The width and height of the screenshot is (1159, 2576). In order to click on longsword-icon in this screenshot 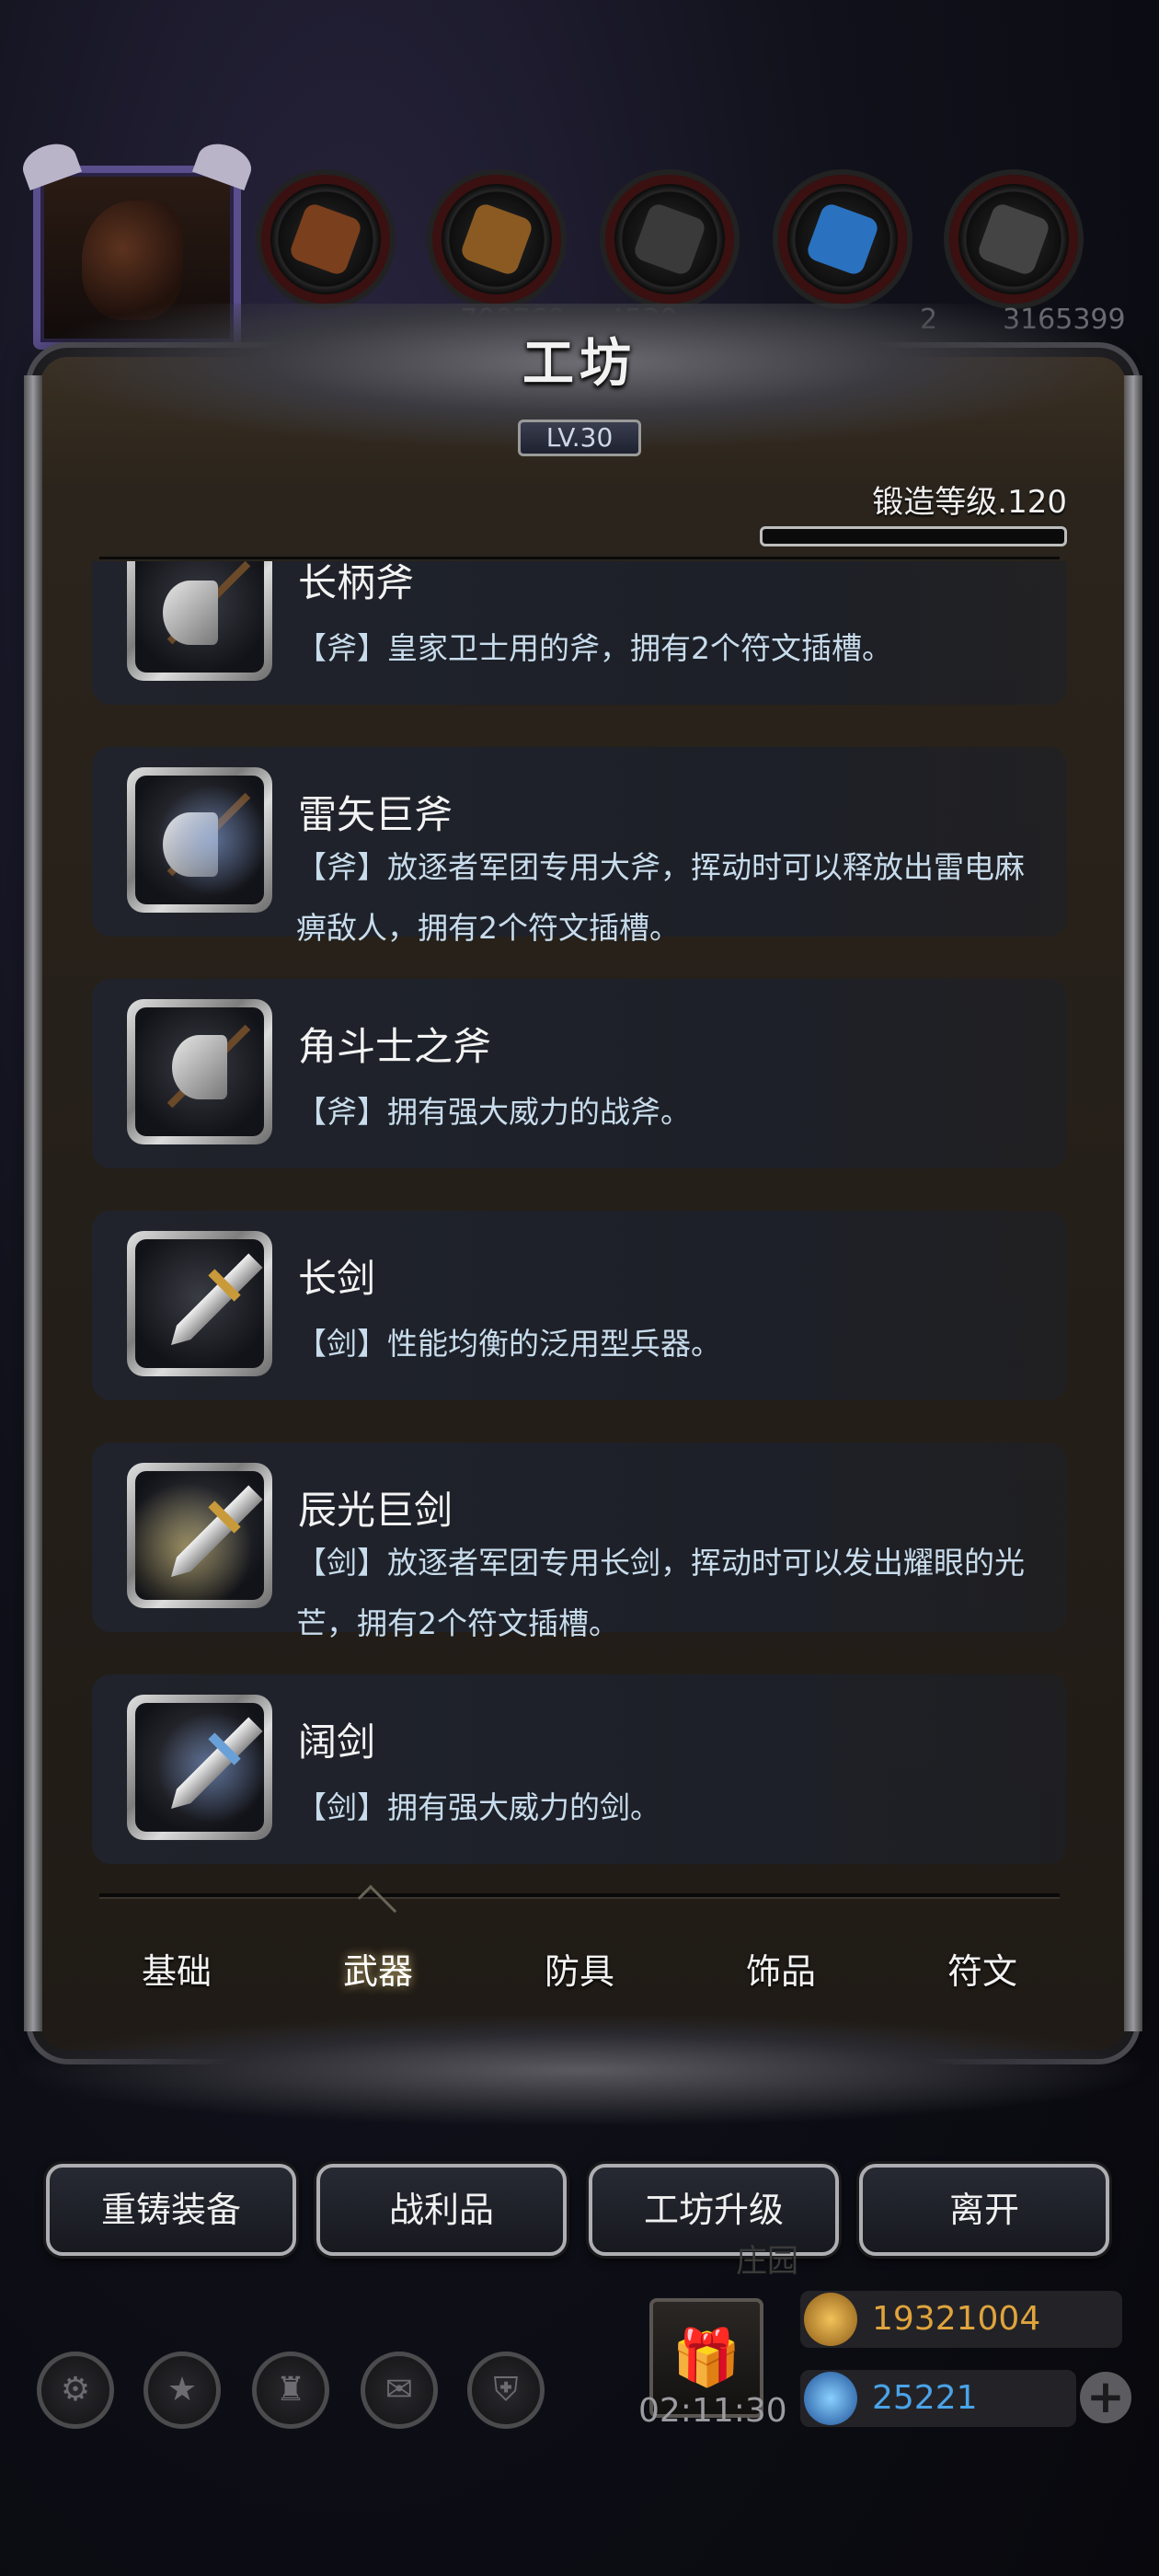, I will do `click(199, 1303)`.